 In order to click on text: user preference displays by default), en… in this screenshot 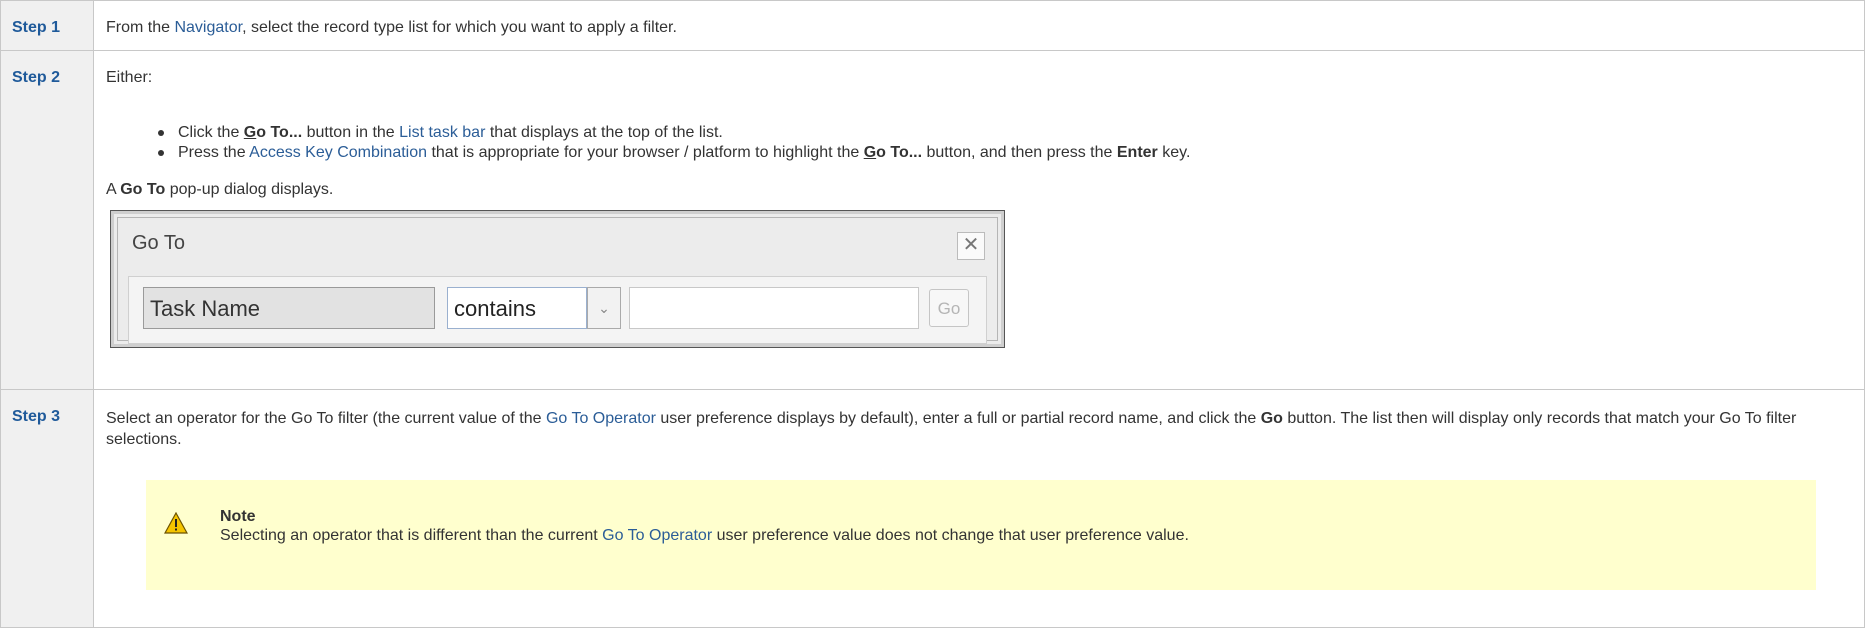, I will do `click(958, 418)`.